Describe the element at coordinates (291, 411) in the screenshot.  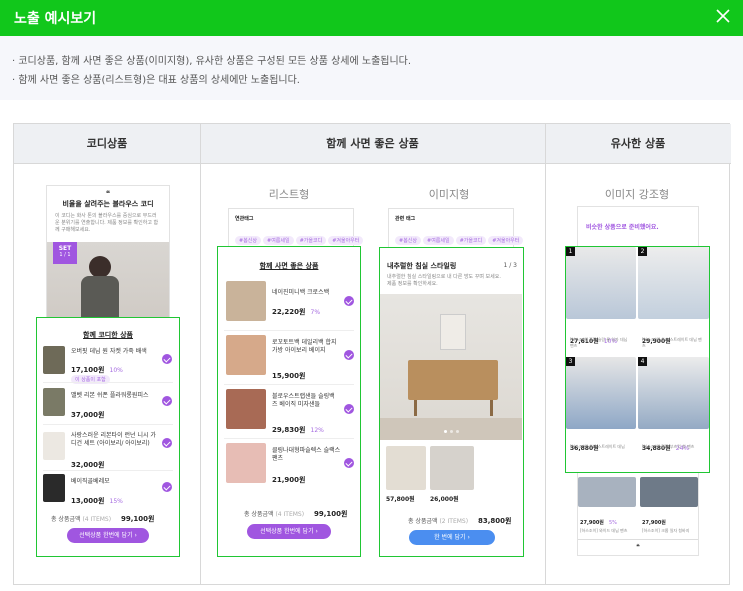
I see `list-item: 블로우스트랩샌들 슬링백 즈 베이직 미자샌들 29,830원 12%` at that location.